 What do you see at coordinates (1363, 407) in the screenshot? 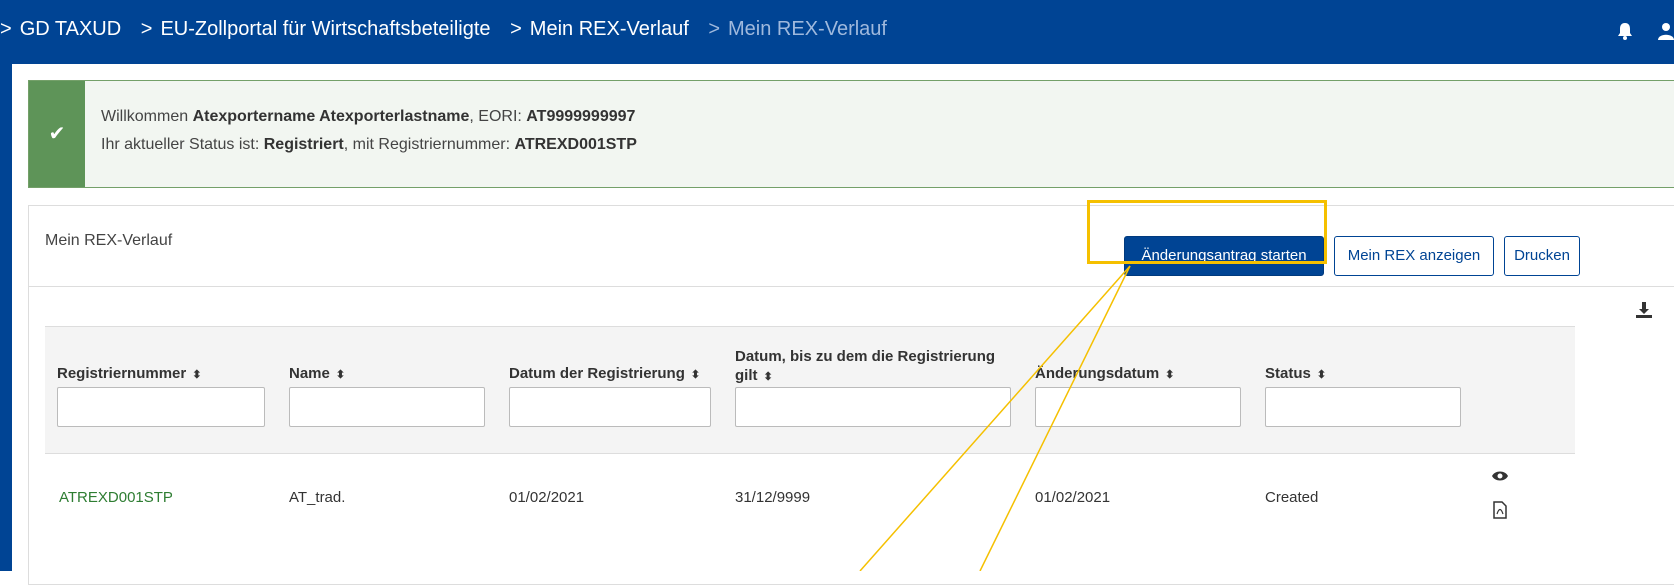
I see `filter-status` at bounding box center [1363, 407].